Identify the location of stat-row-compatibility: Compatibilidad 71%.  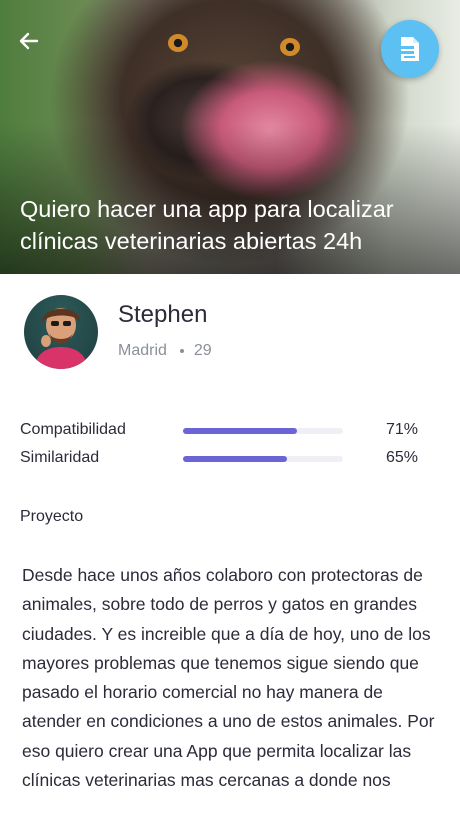
(220, 431).